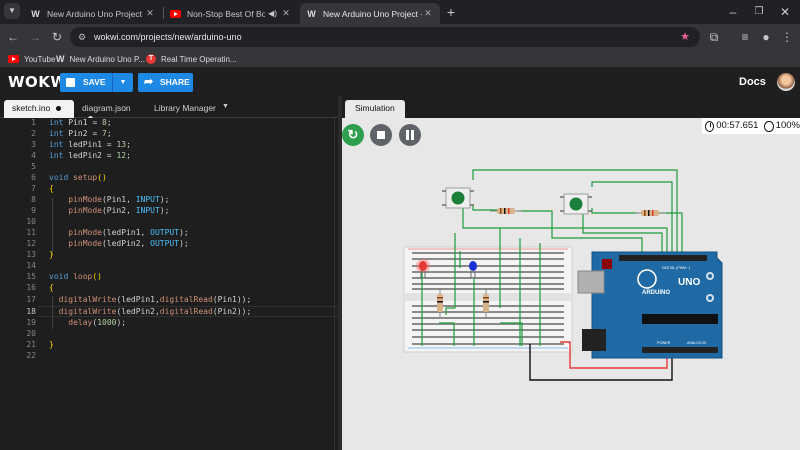 The image size is (800, 450). Describe the element at coordinates (226, 13) in the screenshot. I see `tab-title: Non-Stop Best Of Bollywood` at that location.